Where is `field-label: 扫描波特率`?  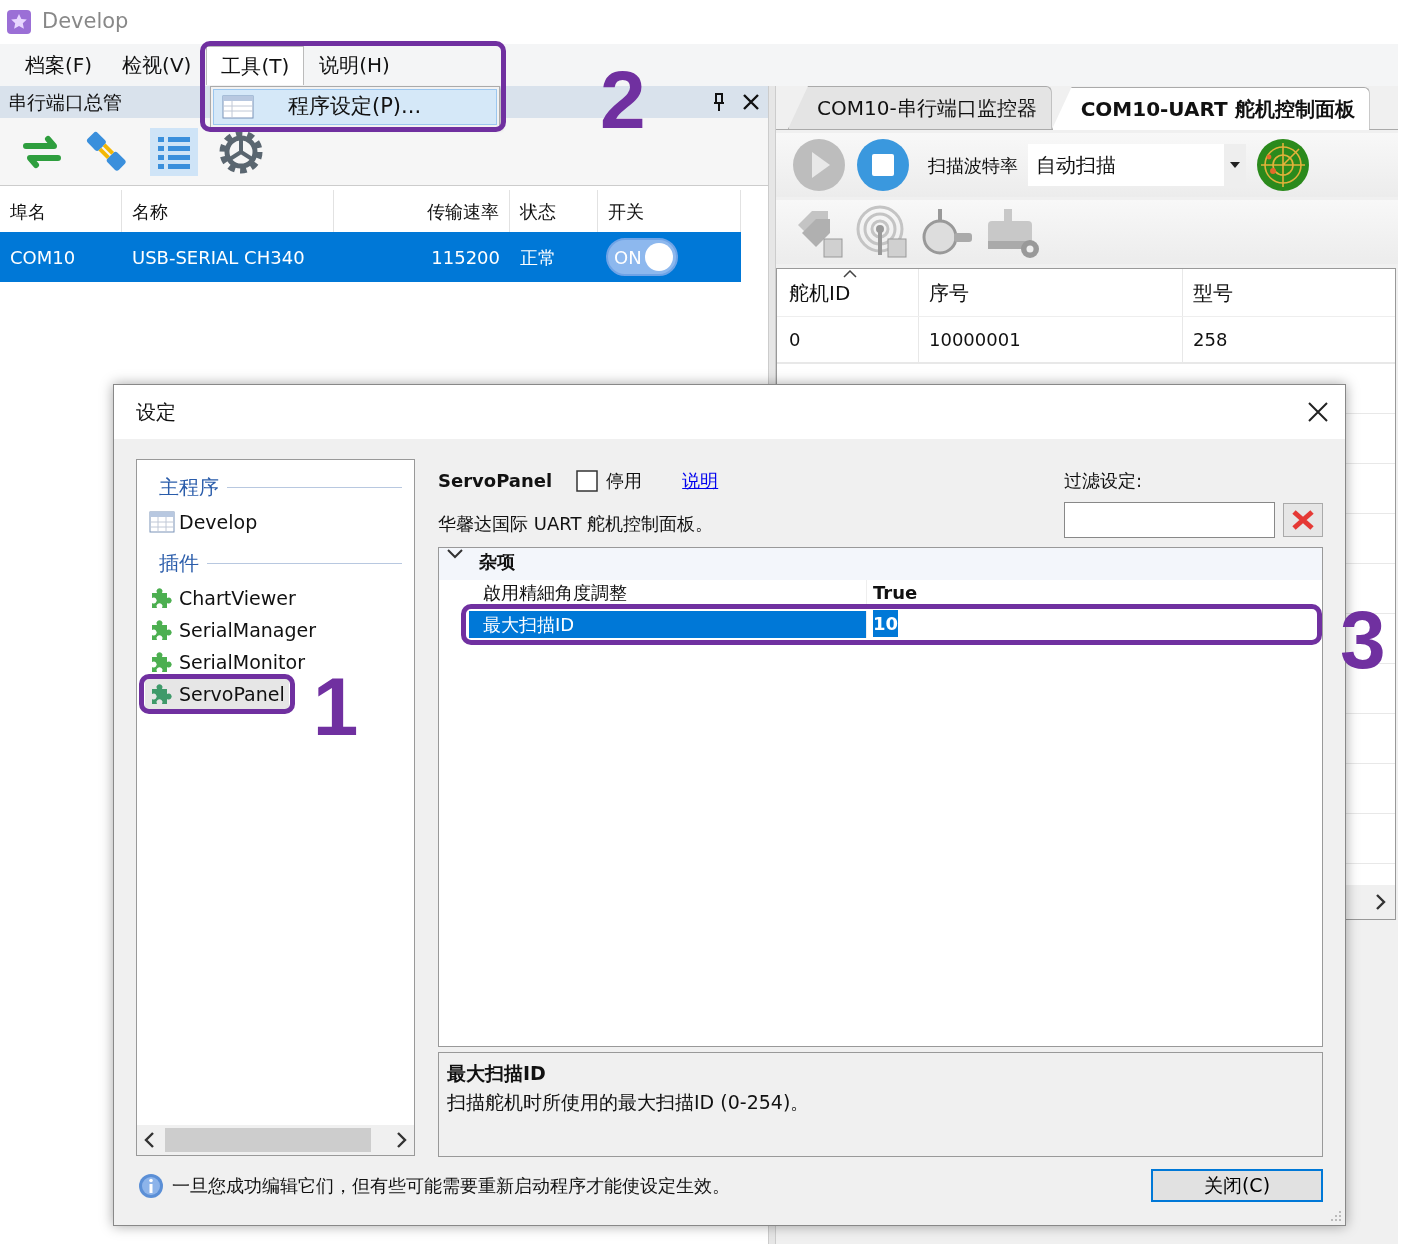 field-label: 扫描波特率 is located at coordinates (973, 165).